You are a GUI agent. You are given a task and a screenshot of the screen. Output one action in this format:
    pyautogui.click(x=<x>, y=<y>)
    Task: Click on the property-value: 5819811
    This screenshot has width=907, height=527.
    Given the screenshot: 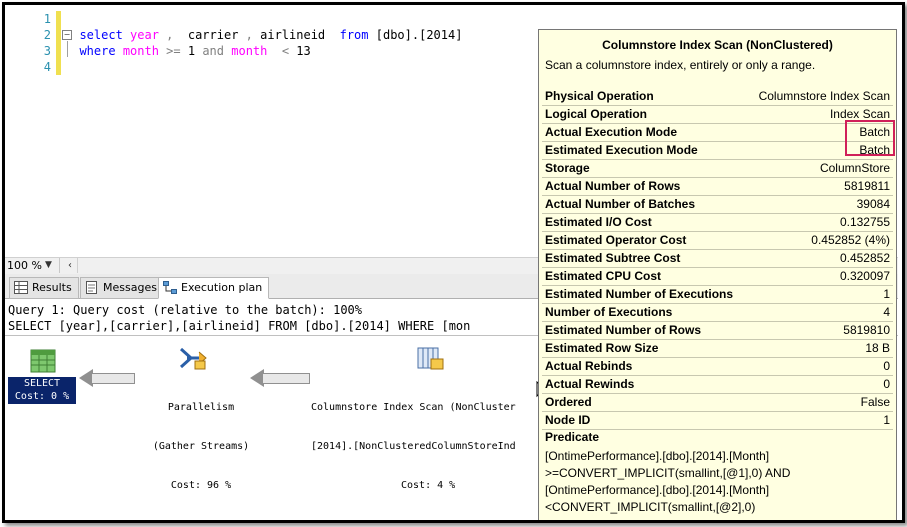 What is the action you would take?
    pyautogui.click(x=867, y=186)
    